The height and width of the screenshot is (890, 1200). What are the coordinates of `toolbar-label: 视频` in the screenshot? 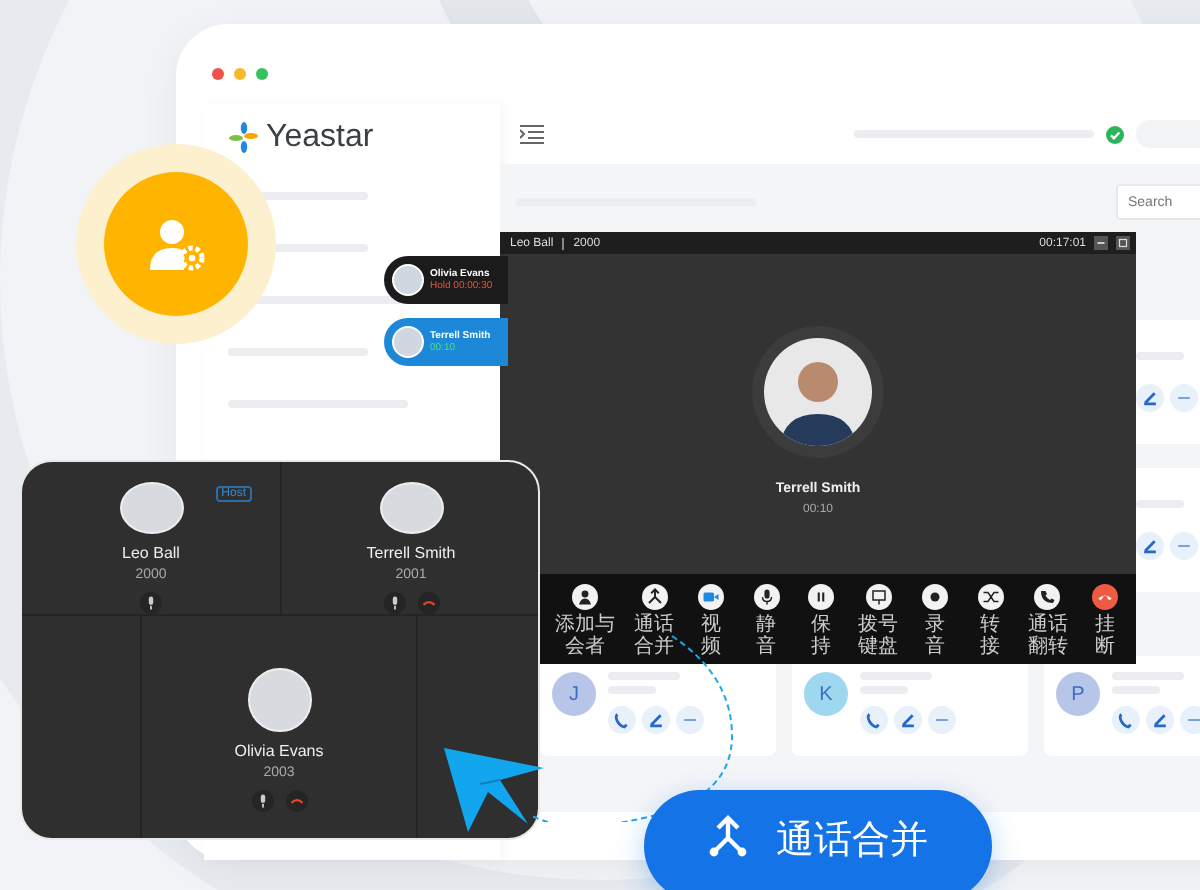 It's located at (711, 636).